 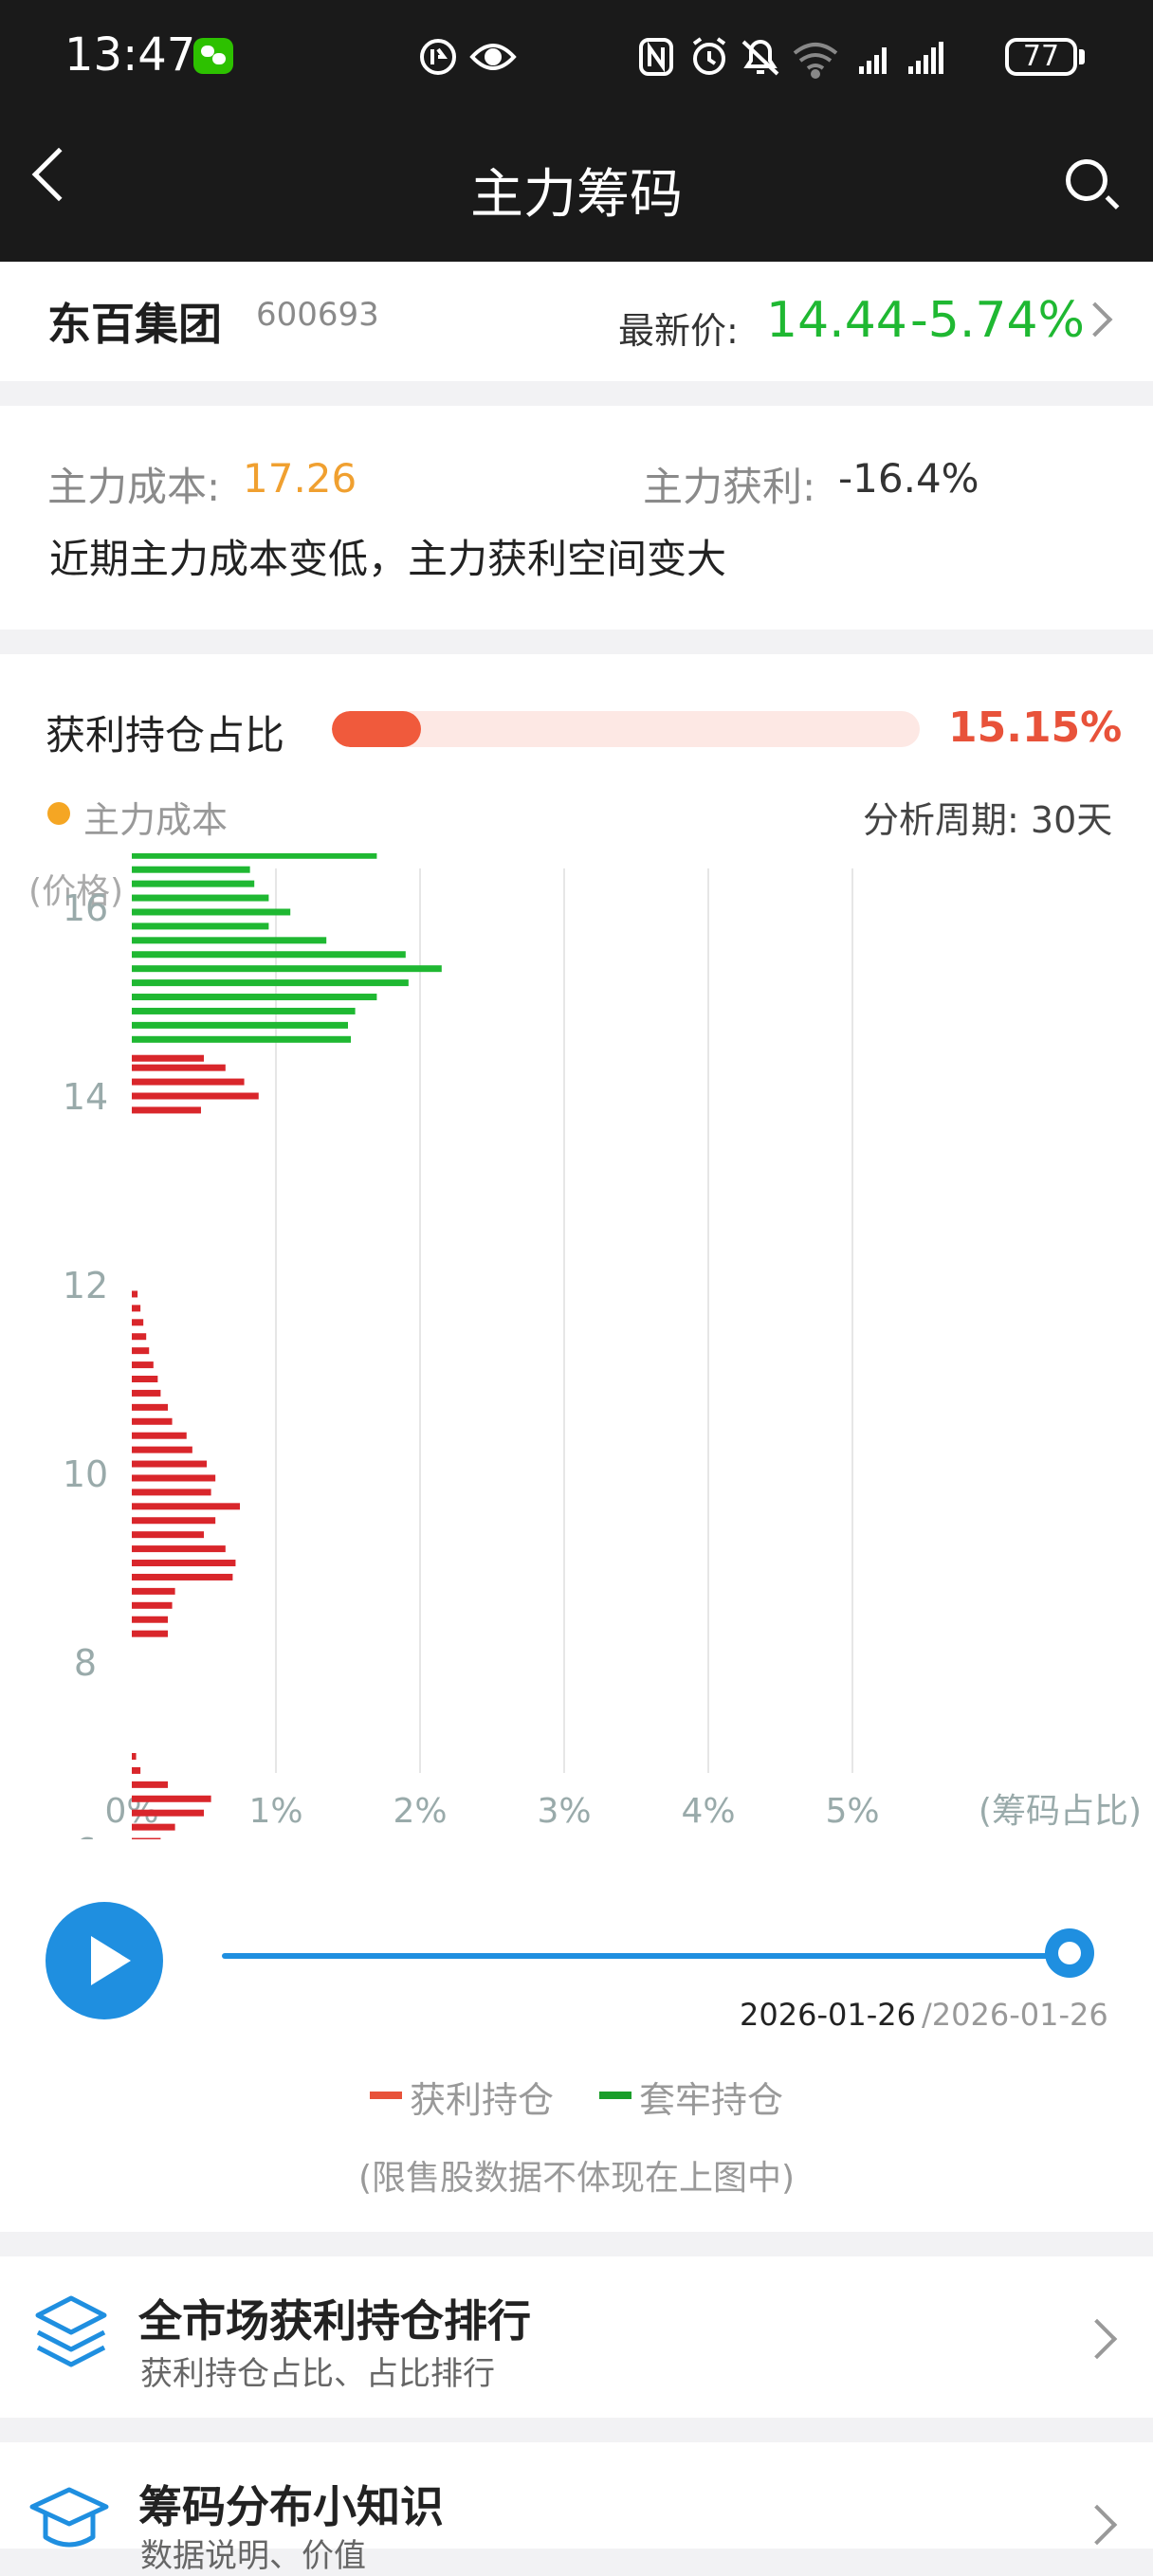 What do you see at coordinates (386, 2095) in the screenshot?
I see `profit-legend-swatch` at bounding box center [386, 2095].